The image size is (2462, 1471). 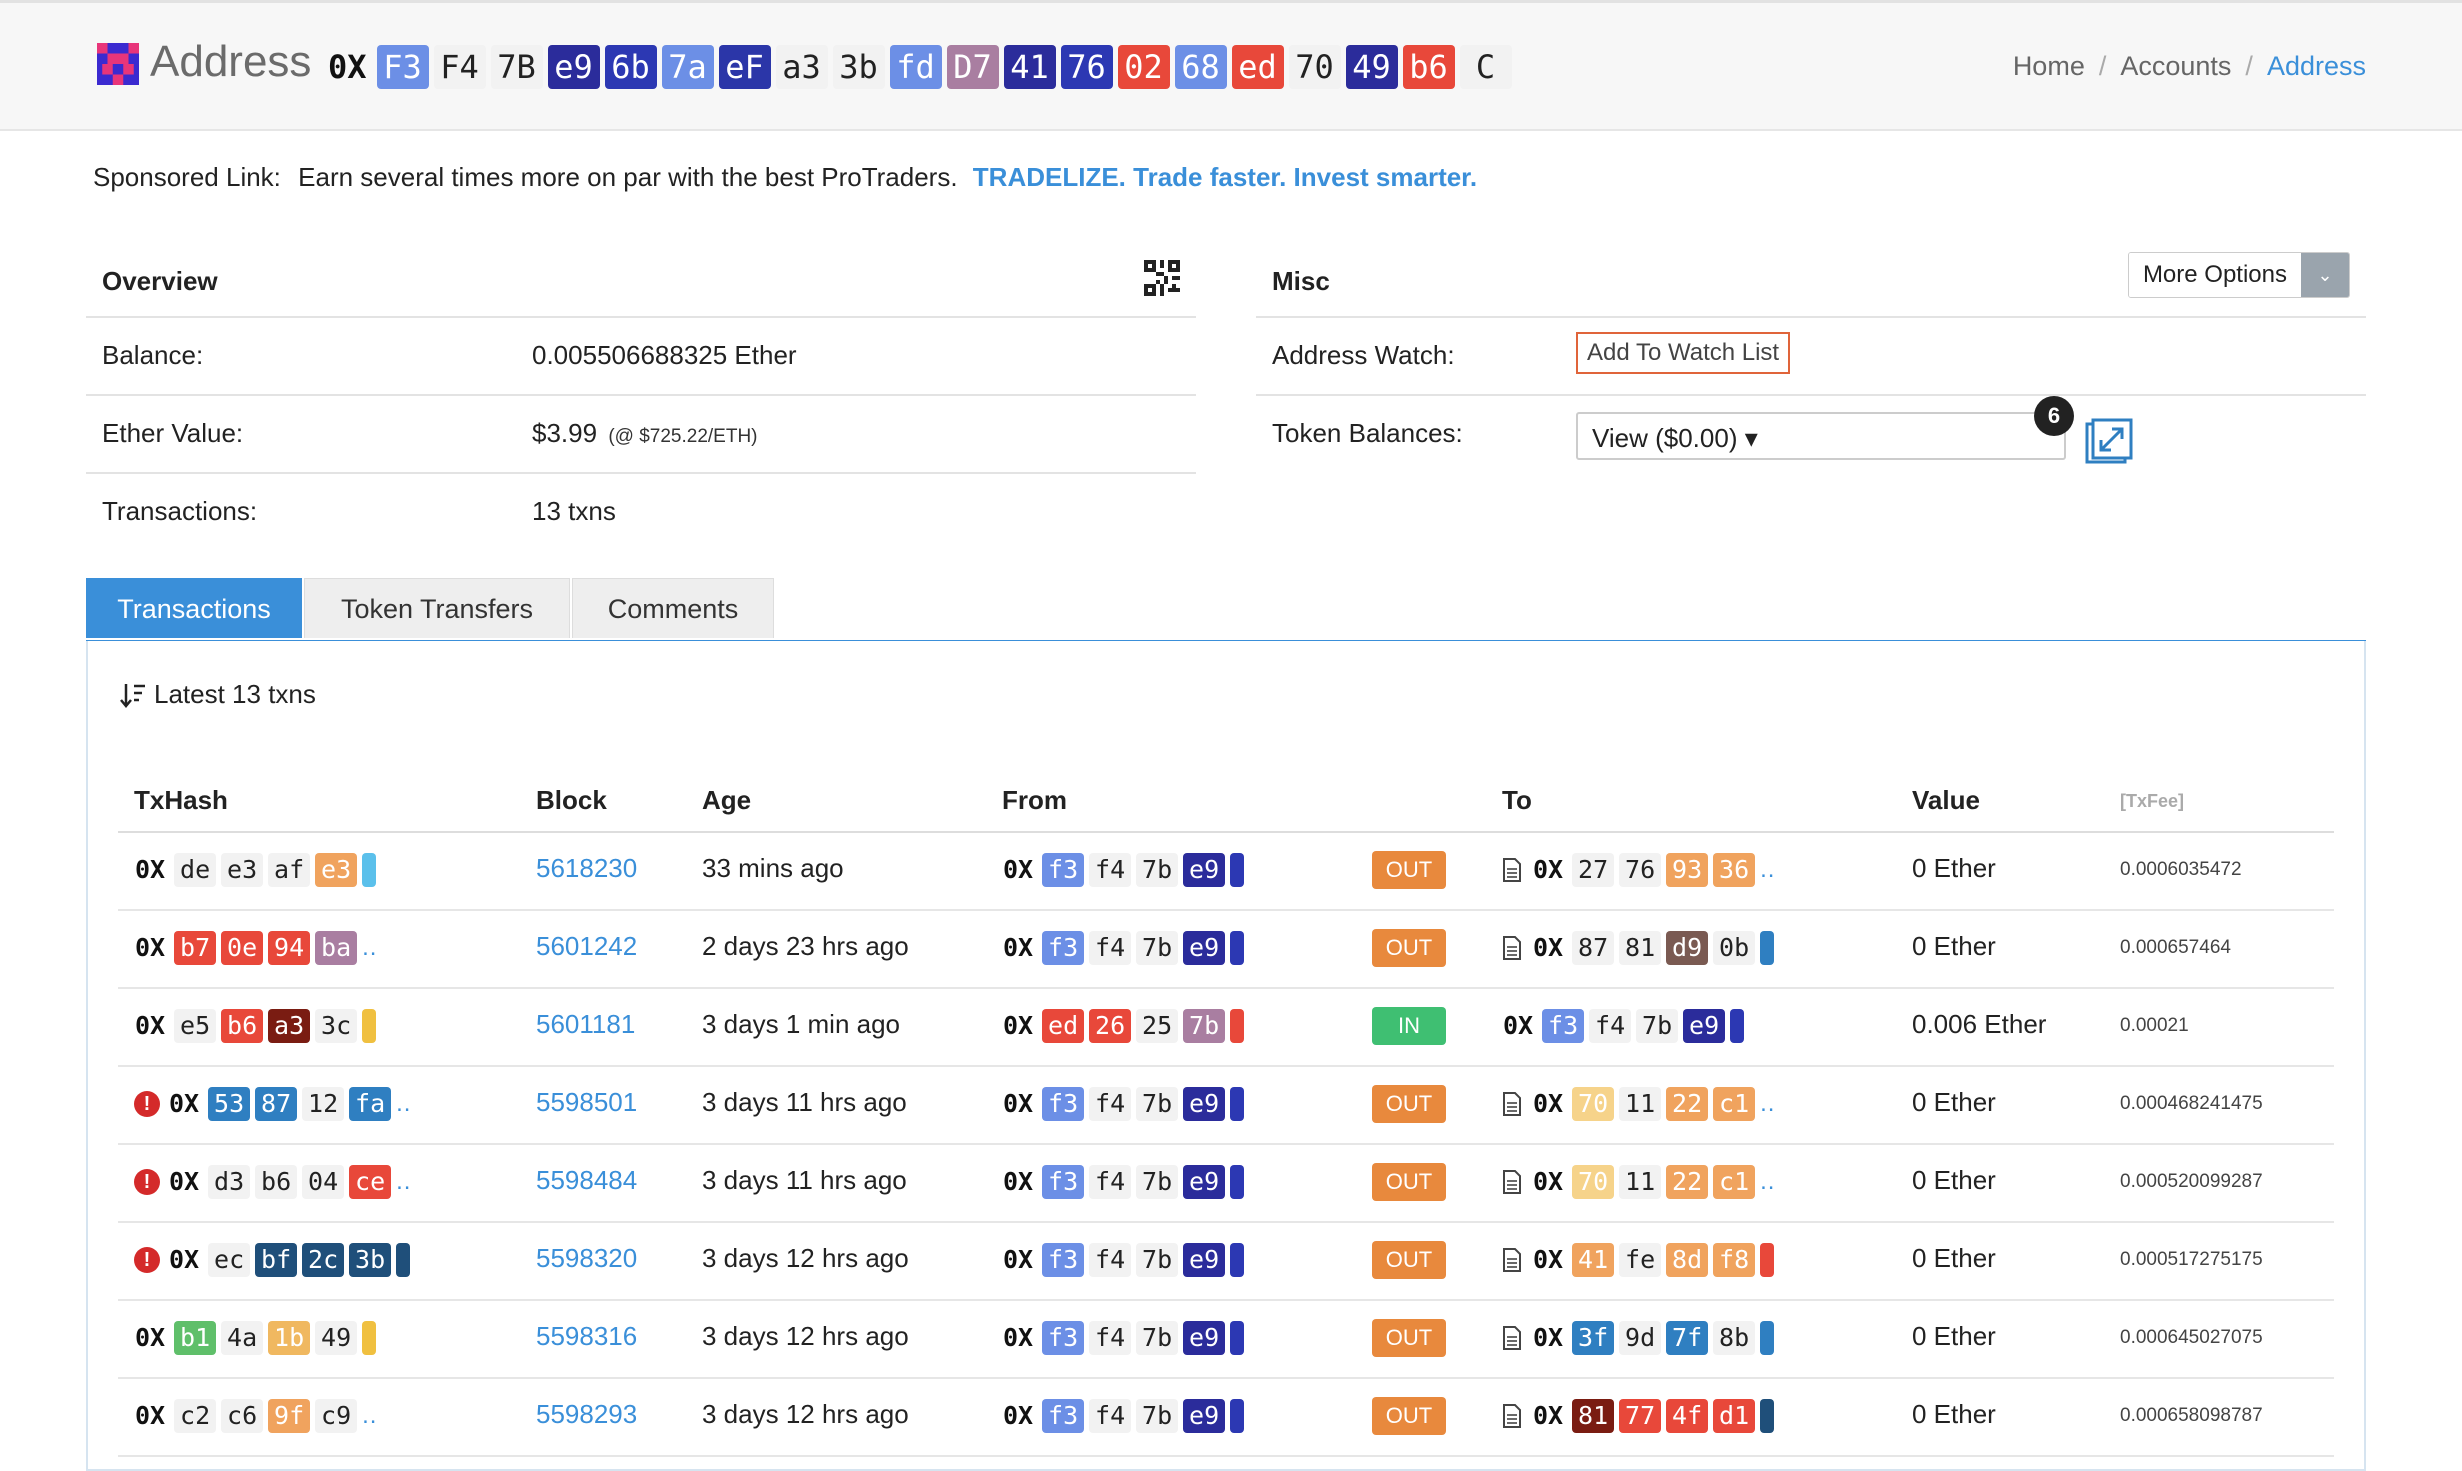 I want to click on block-link: 5598320, so click(x=586, y=1258).